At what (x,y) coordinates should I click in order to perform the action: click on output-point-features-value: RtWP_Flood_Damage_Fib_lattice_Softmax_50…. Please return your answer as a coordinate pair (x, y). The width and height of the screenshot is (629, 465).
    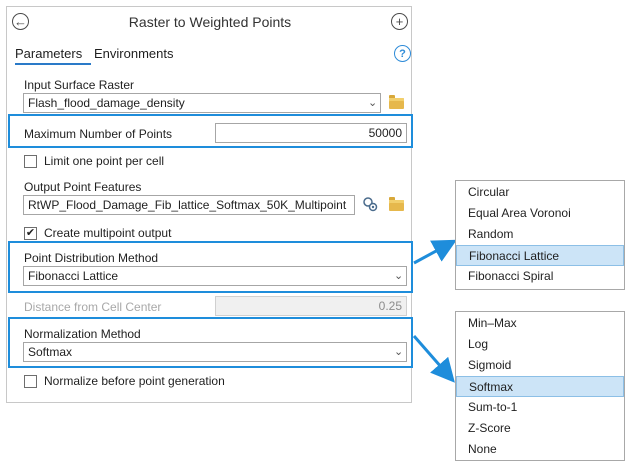
    Looking at the image, I should click on (187, 205).